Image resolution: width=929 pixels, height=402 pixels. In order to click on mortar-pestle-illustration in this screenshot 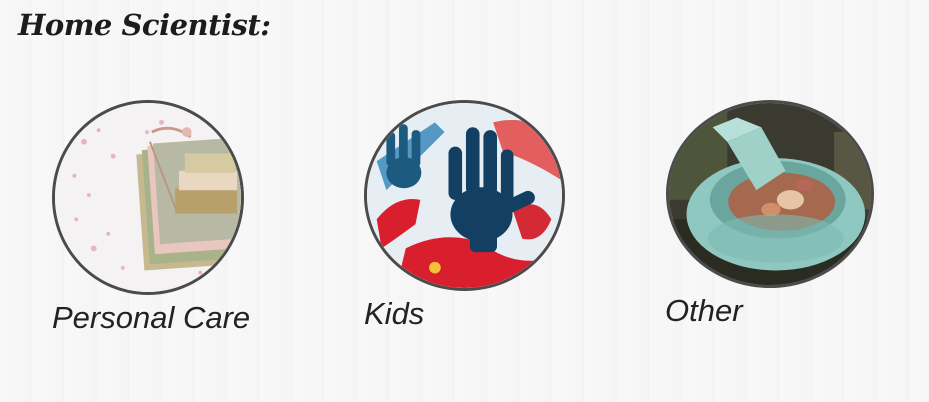, I will do `click(770, 194)`.